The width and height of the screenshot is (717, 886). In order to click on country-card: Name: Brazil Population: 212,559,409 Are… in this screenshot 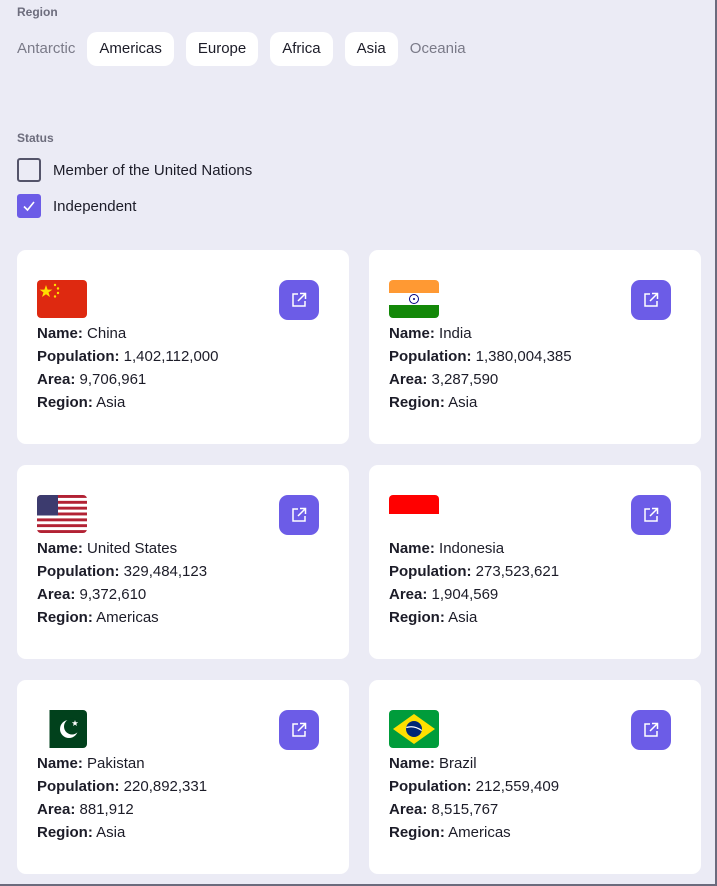, I will do `click(535, 777)`.